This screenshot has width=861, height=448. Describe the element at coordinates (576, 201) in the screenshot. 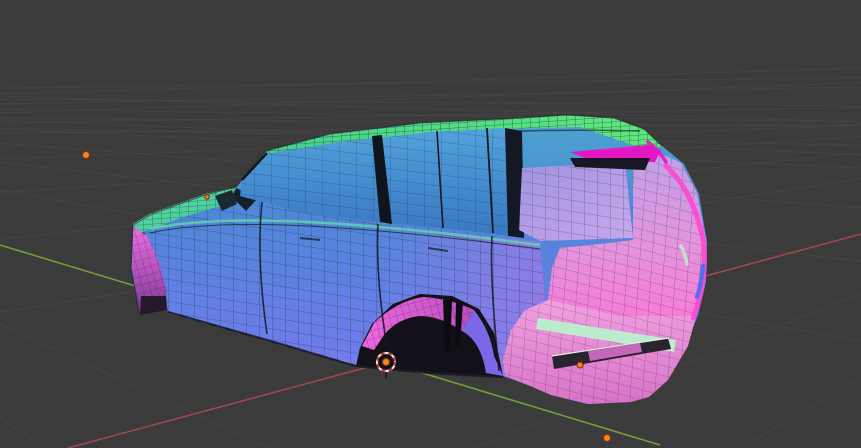

I see `car-rear-glass-wireframe` at that location.